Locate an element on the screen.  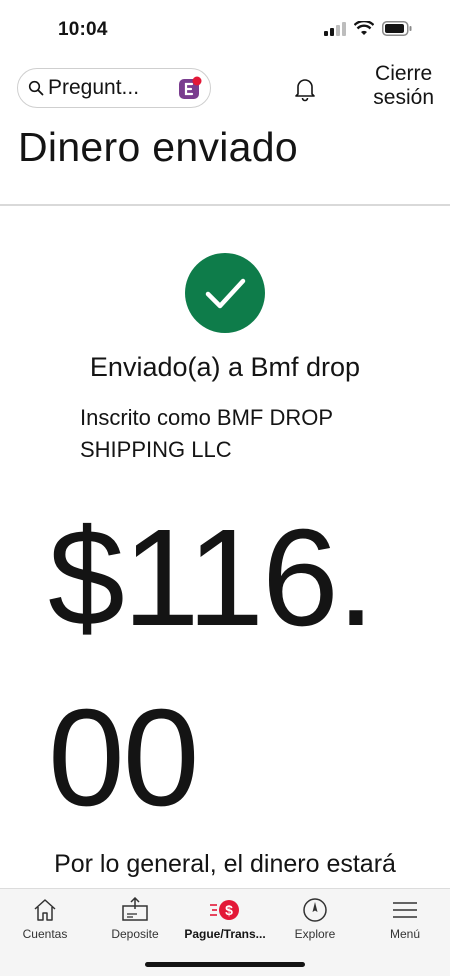
notifications-bell-icon is located at coordinates (305, 89).